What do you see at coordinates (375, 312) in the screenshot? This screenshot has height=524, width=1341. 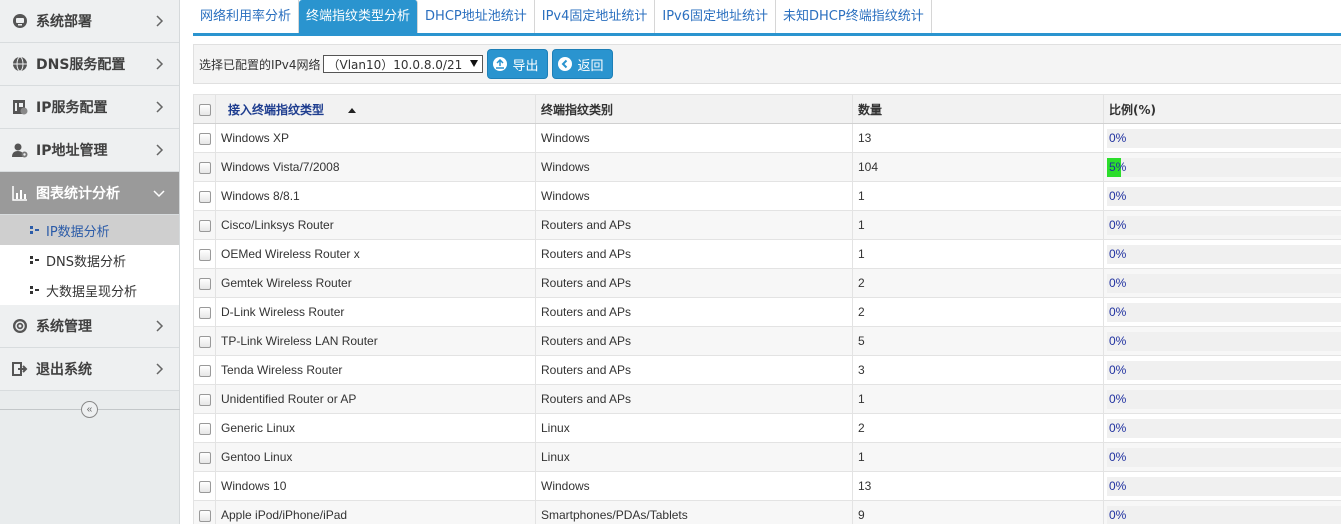 I see `cell-fingerprint-type: D-Link Wireless Router` at bounding box center [375, 312].